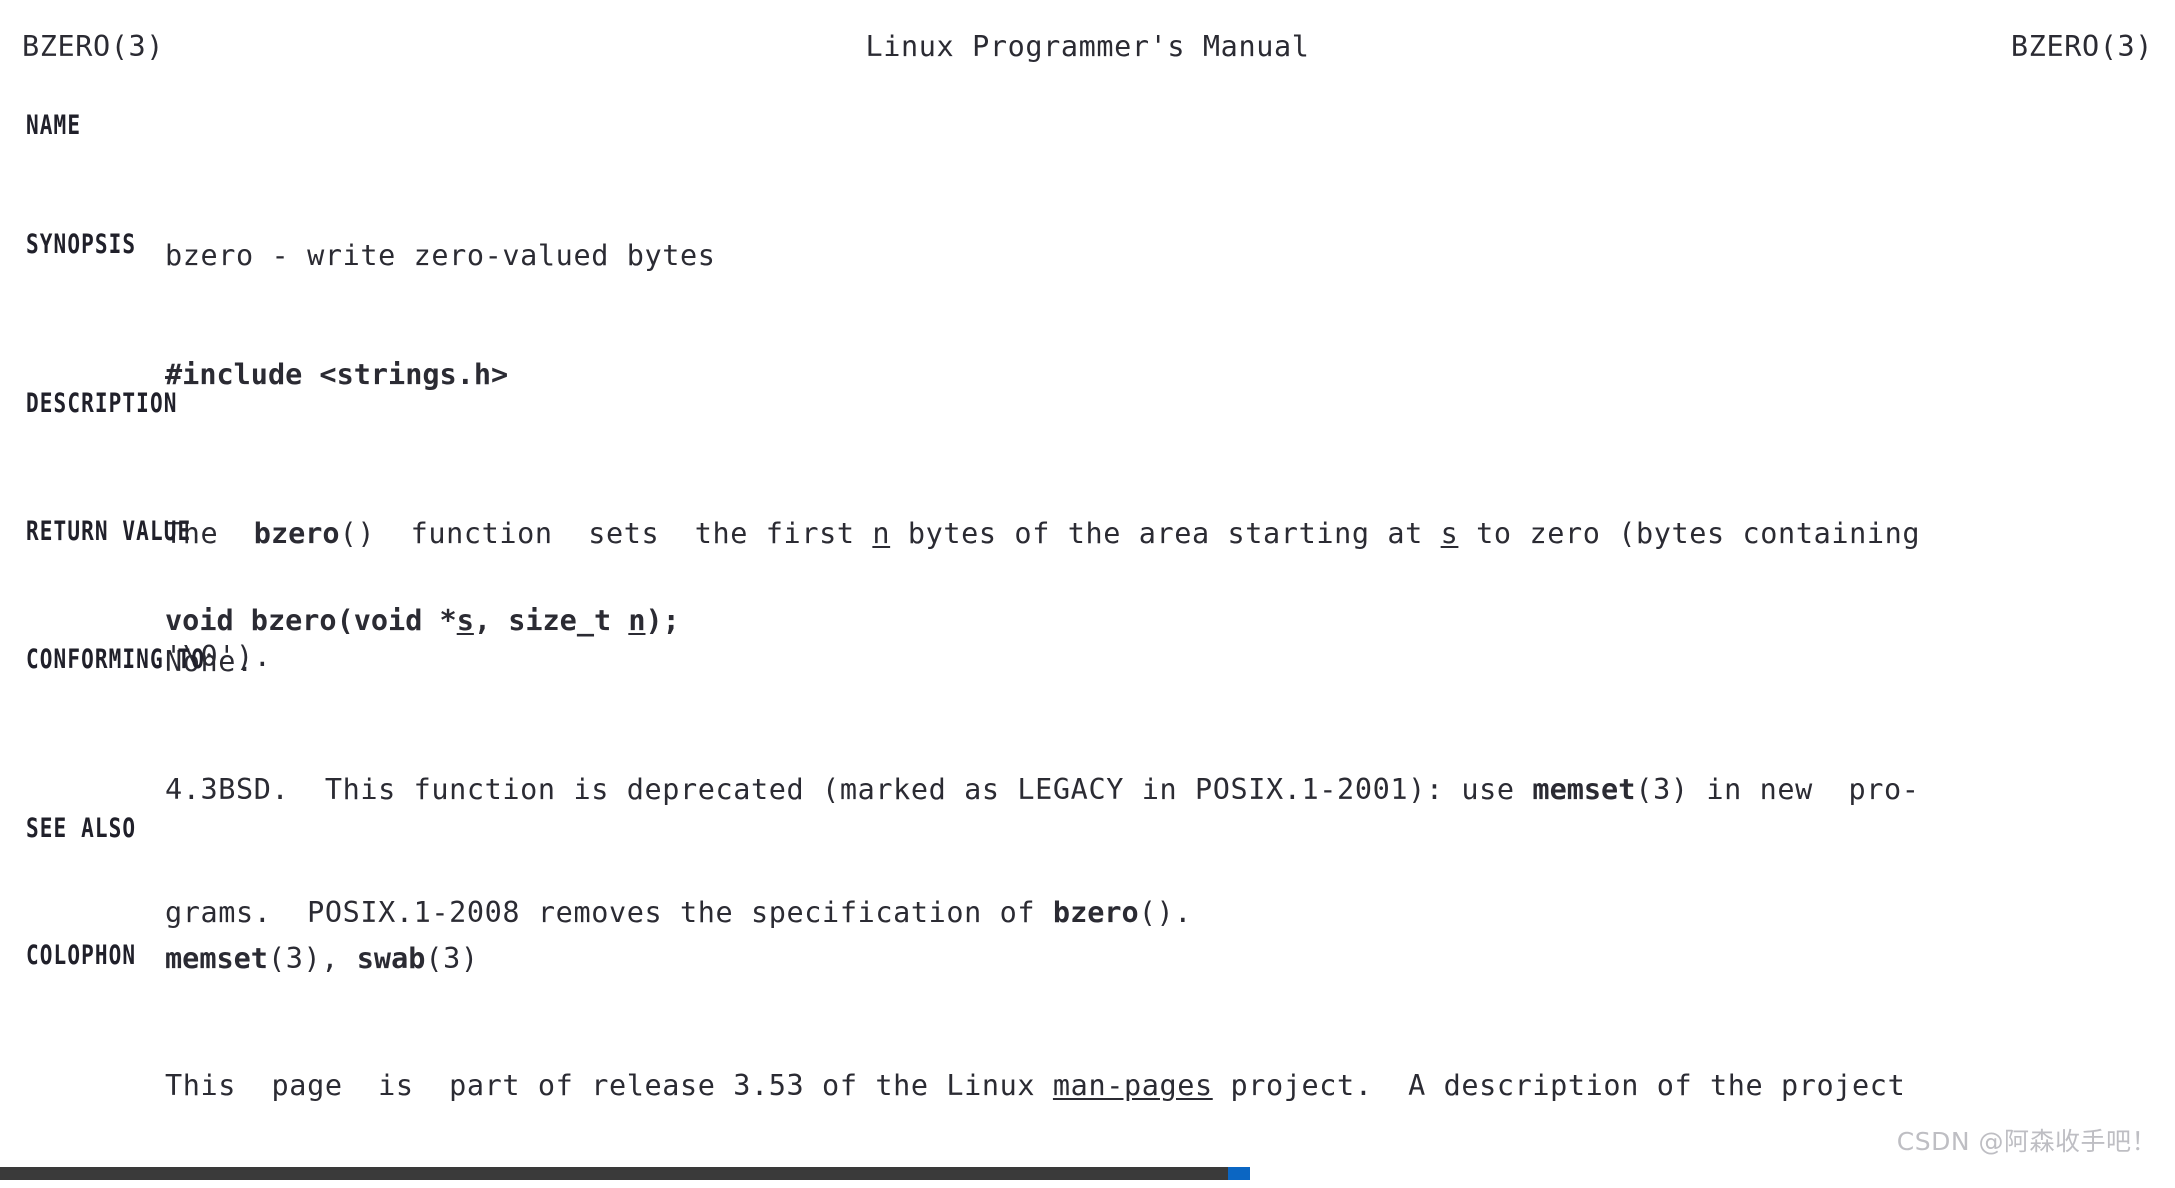 Image resolution: width=2175 pixels, height=1188 pixels. I want to click on conf-memset: memset, so click(1584, 789).